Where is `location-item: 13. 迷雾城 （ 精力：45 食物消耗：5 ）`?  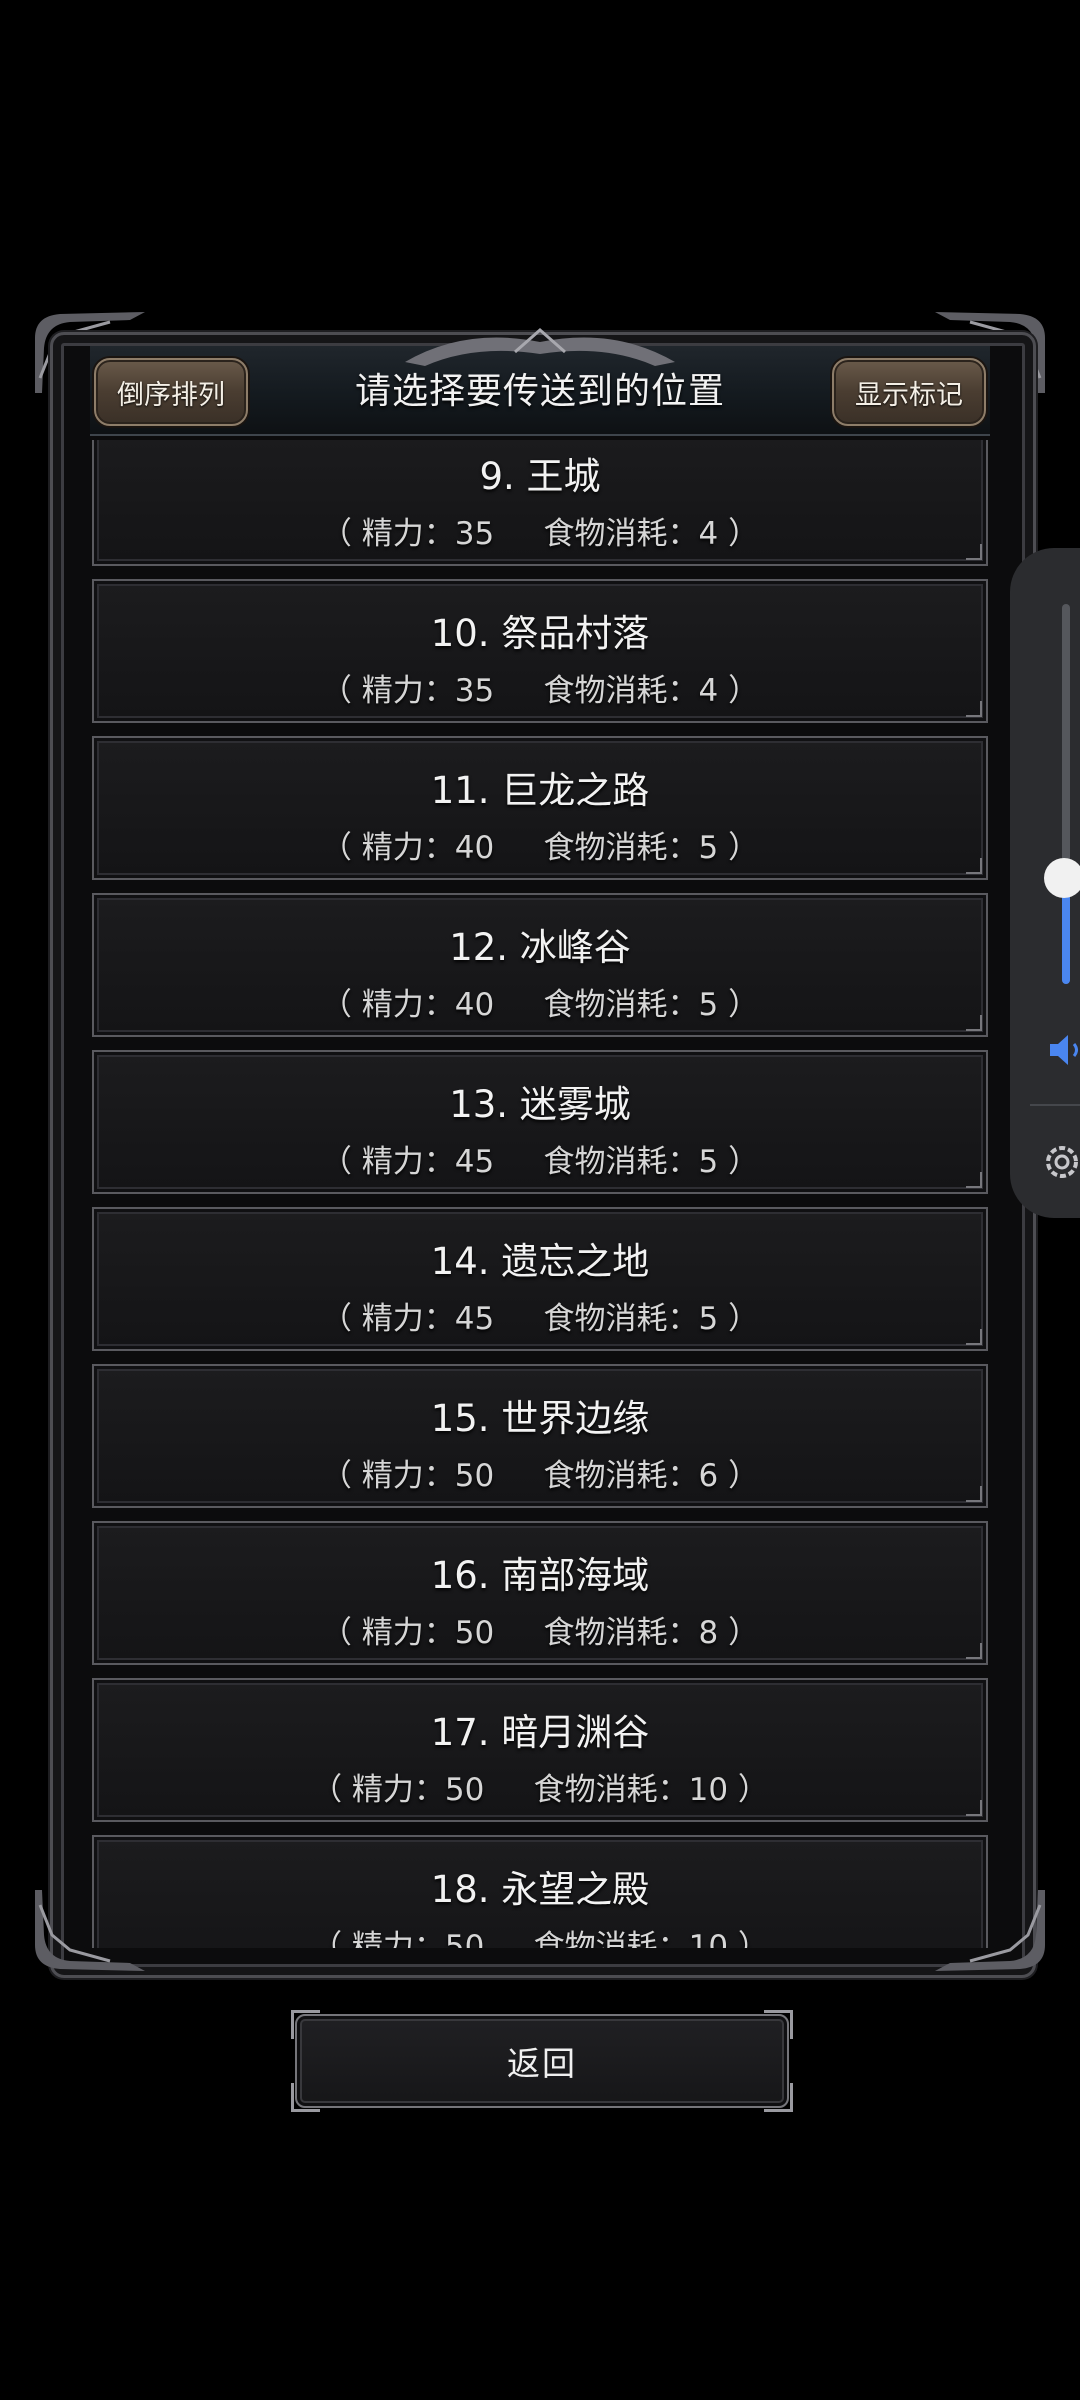 location-item: 13. 迷雾城 （ 精力：45 食物消耗：5 ） is located at coordinates (540, 1122).